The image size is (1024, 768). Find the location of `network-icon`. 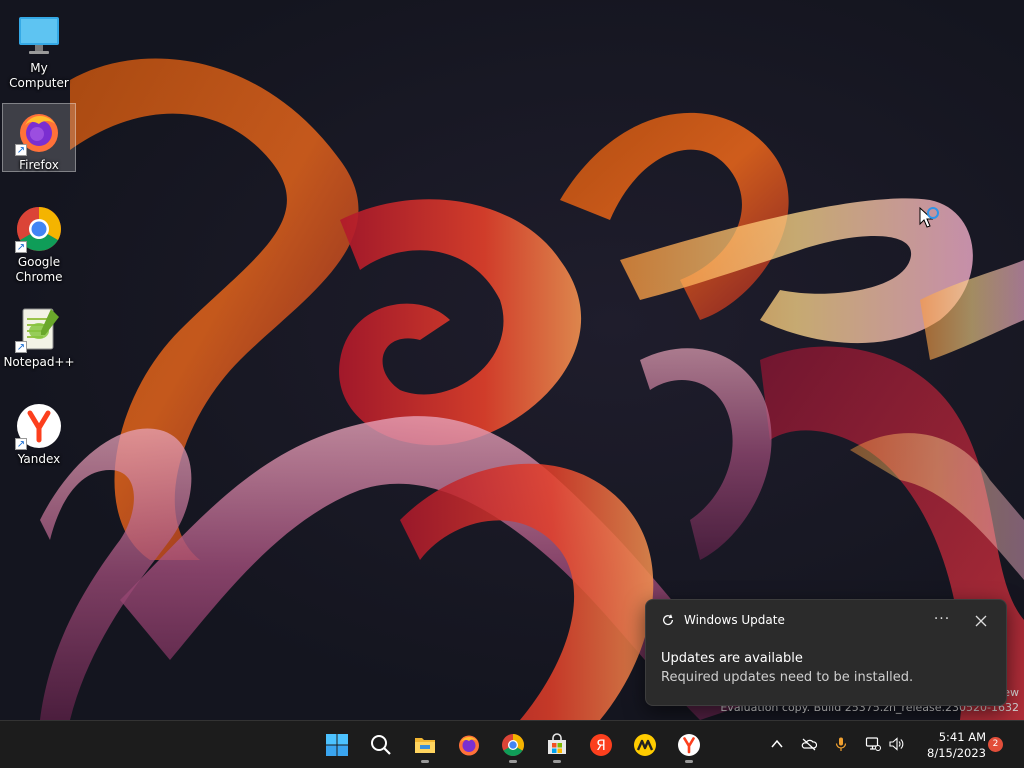

network-icon is located at coordinates (873, 744).